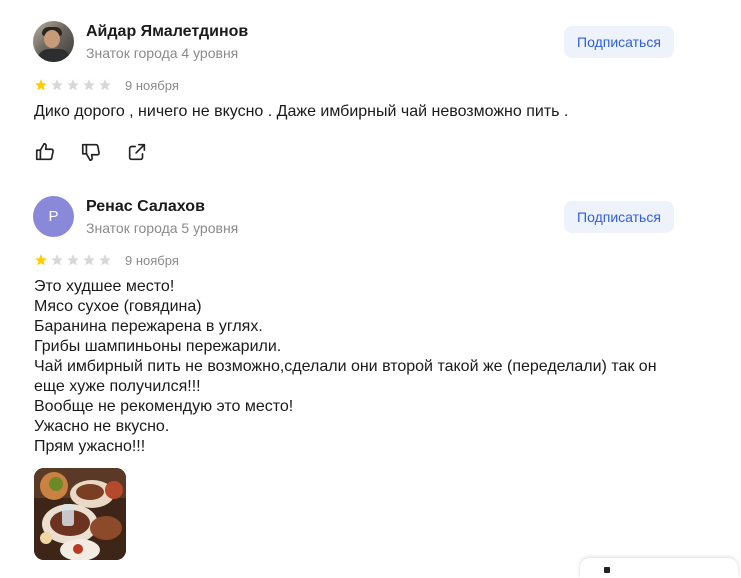 This screenshot has width=741, height=578. What do you see at coordinates (104, 286) in the screenshot?
I see `review-text-line: Это худшее место!` at bounding box center [104, 286].